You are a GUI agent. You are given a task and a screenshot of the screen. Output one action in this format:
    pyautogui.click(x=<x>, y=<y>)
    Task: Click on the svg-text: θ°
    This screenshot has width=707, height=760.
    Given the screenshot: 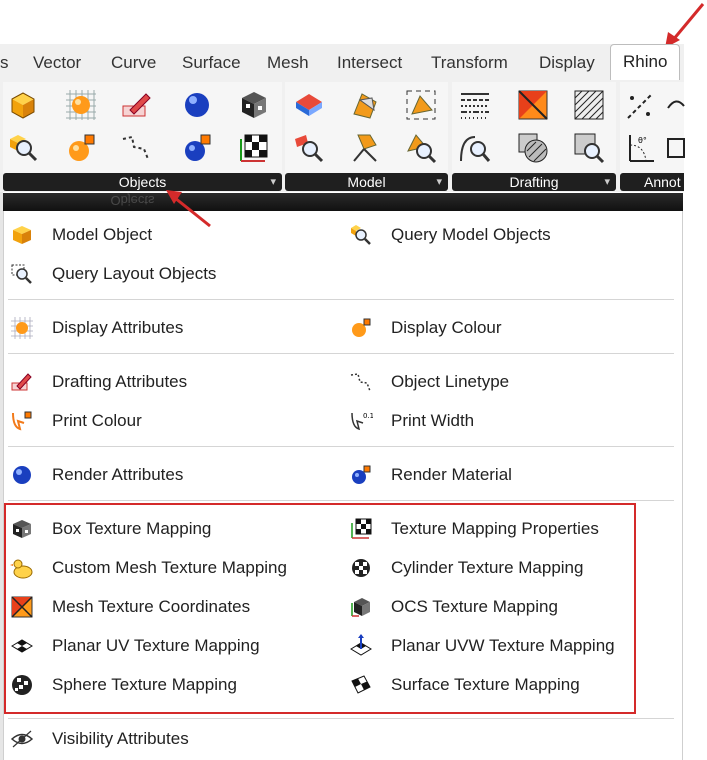 What is the action you would take?
    pyautogui.click(x=642, y=140)
    